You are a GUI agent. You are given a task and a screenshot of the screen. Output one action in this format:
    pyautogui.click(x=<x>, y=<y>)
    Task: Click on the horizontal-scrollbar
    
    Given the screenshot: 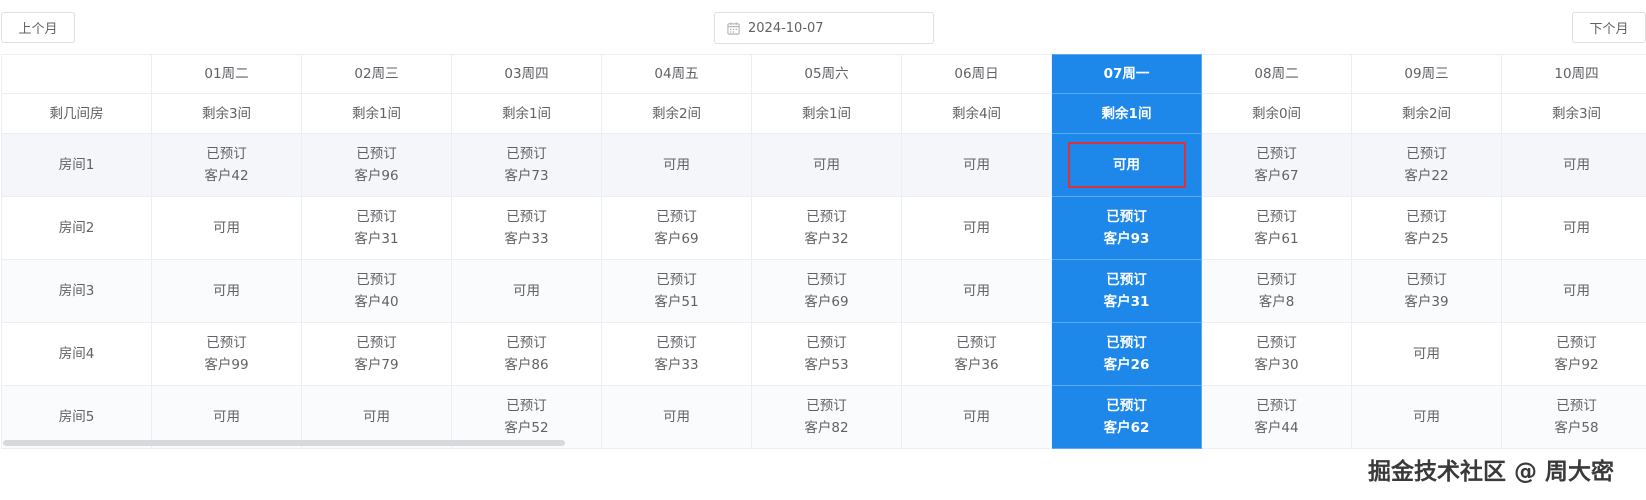 What is the action you would take?
    pyautogui.click(x=284, y=443)
    